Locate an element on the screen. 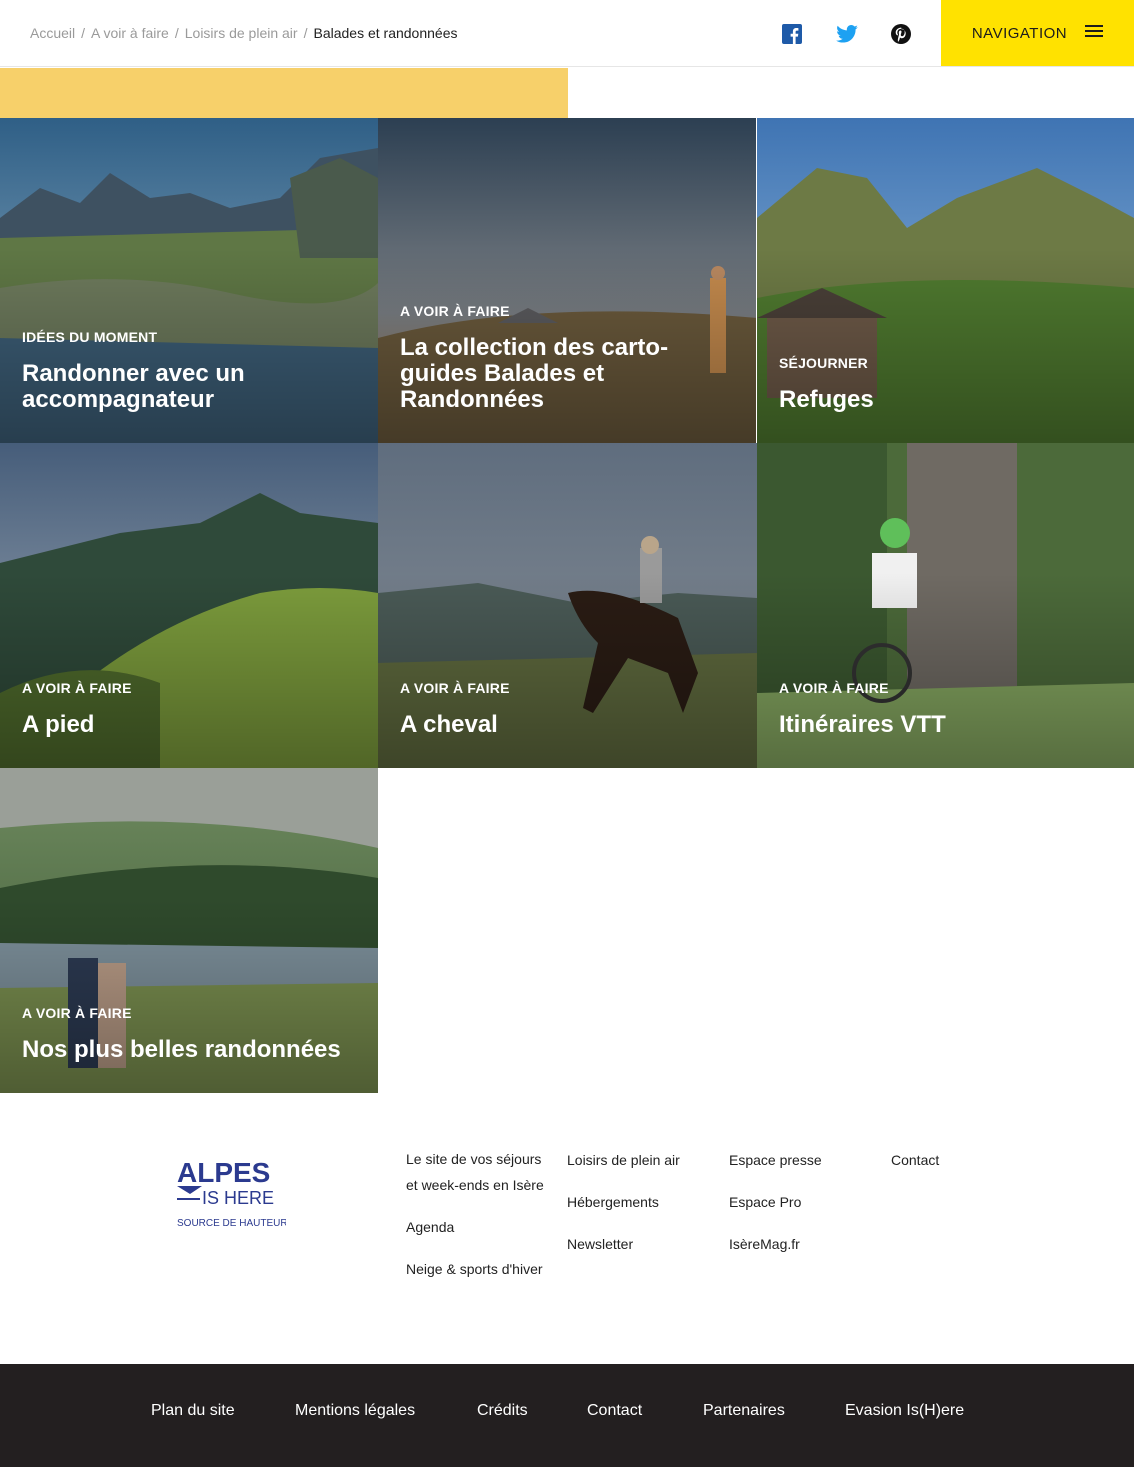 This screenshot has height=1467, width=1134. footer-link-site-sejours-line2: et week-ends en Isère is located at coordinates (475, 1185).